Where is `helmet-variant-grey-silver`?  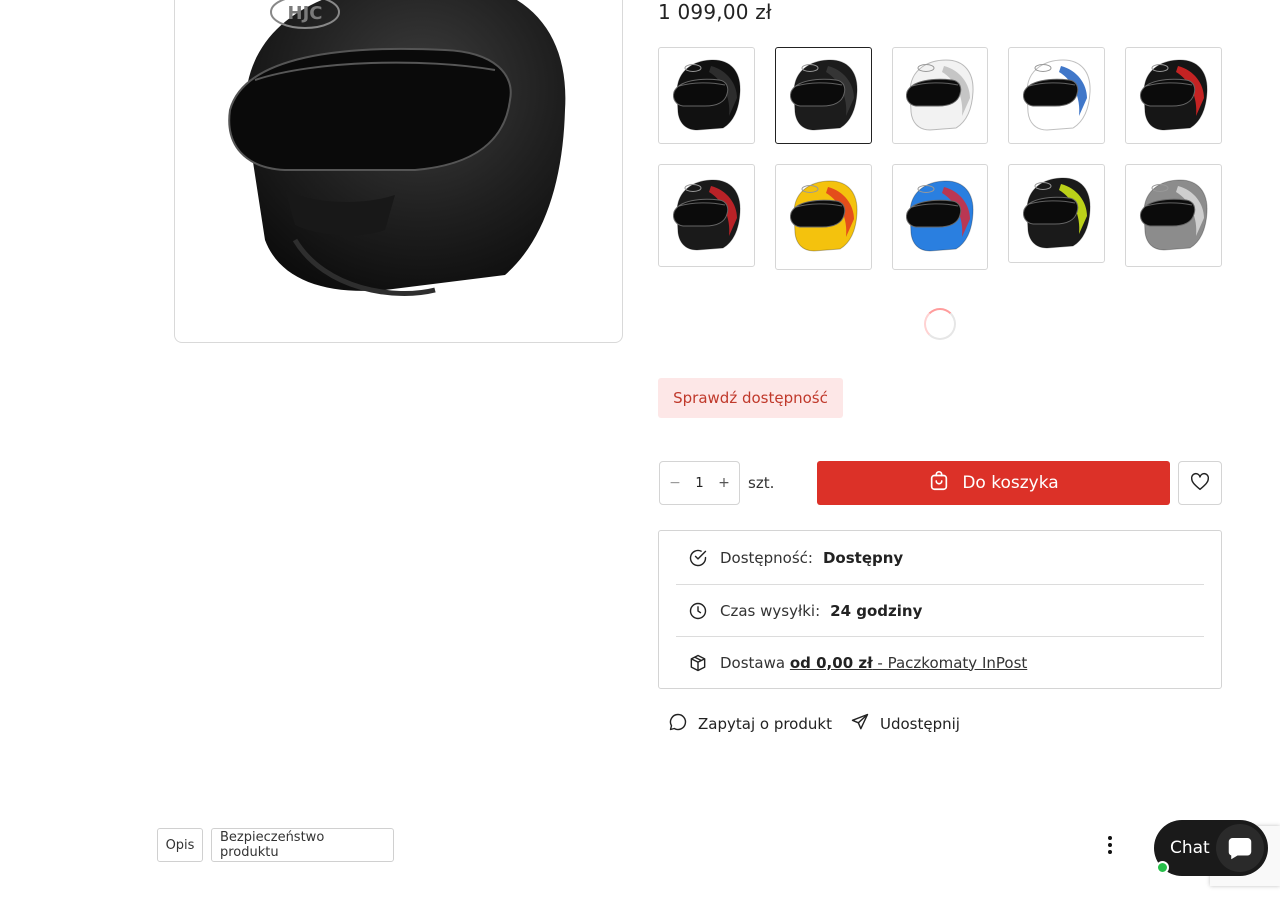
helmet-variant-grey-silver is located at coordinates (1173, 214).